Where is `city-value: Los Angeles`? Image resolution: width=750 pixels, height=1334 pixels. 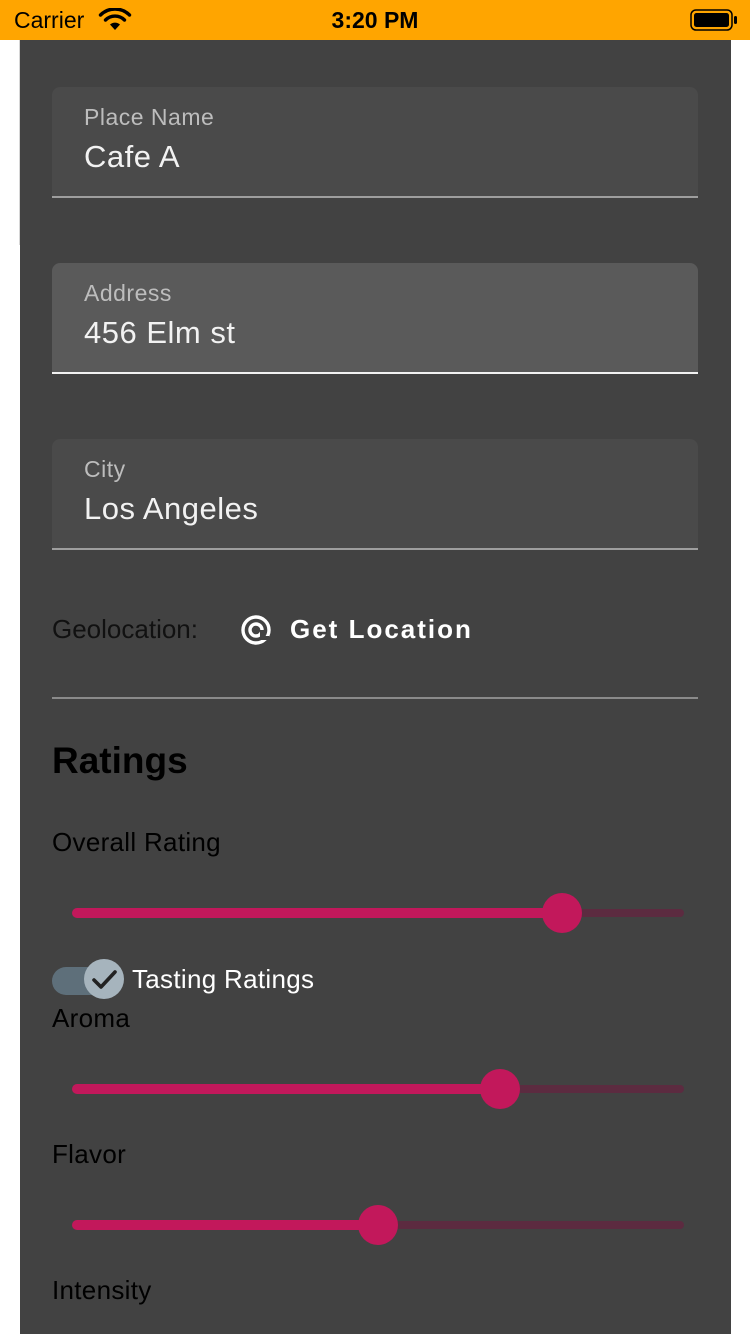 city-value: Los Angeles is located at coordinates (171, 509).